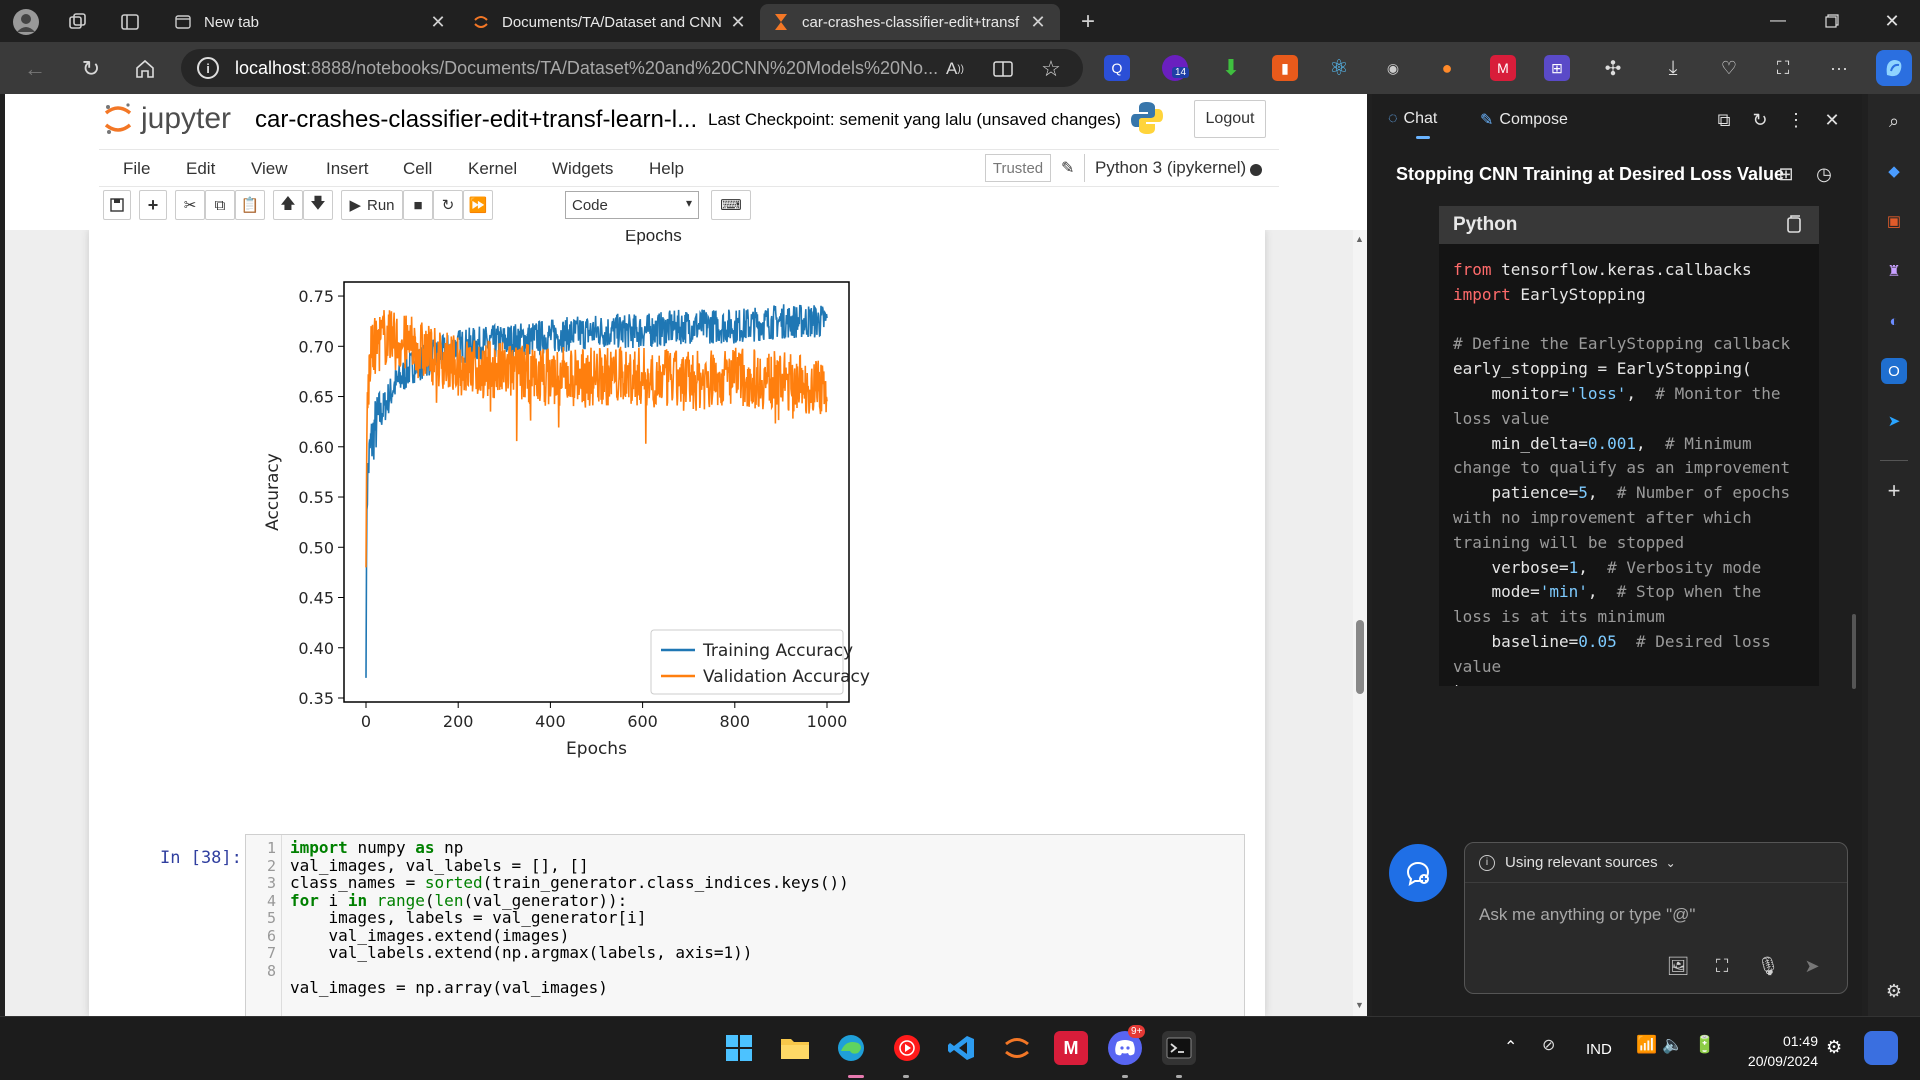  I want to click on games-icon: ♜, so click(1894, 271).